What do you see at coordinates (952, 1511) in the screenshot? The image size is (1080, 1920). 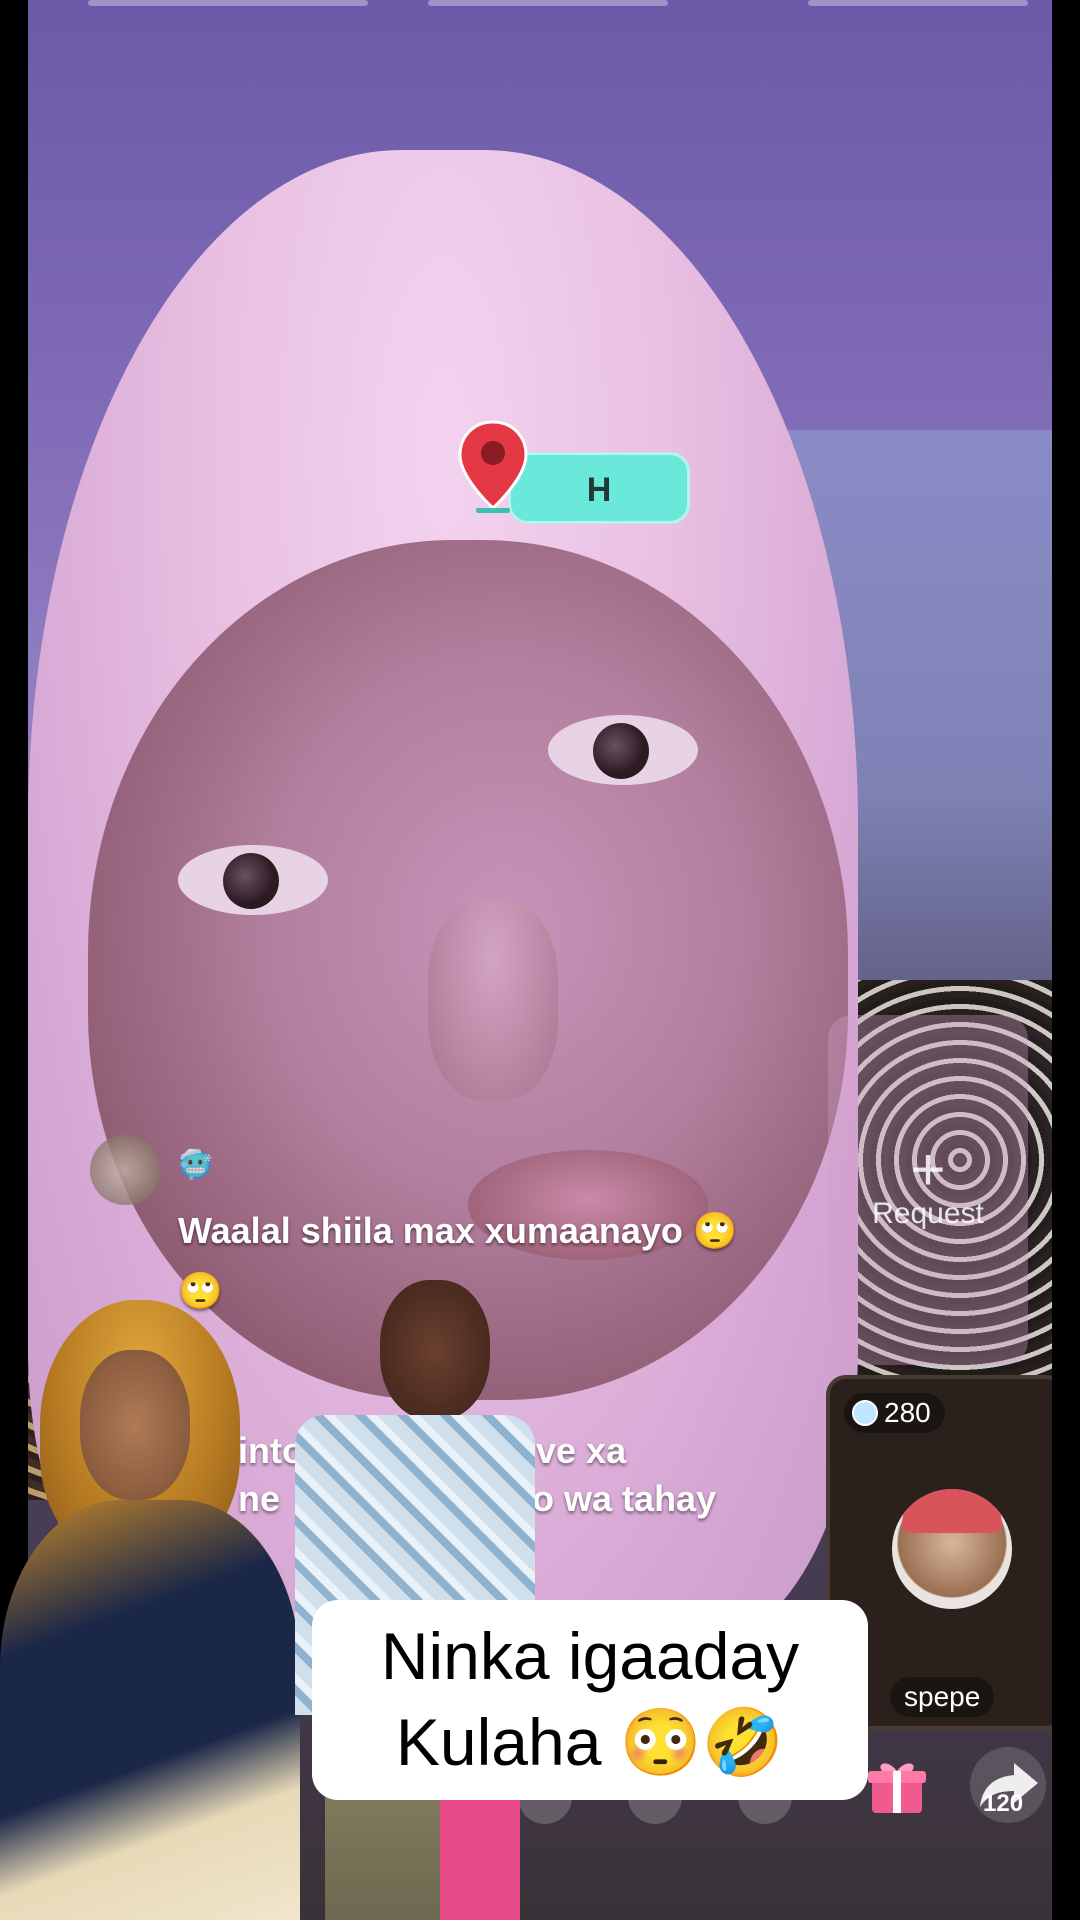 I see `guest-cap` at bounding box center [952, 1511].